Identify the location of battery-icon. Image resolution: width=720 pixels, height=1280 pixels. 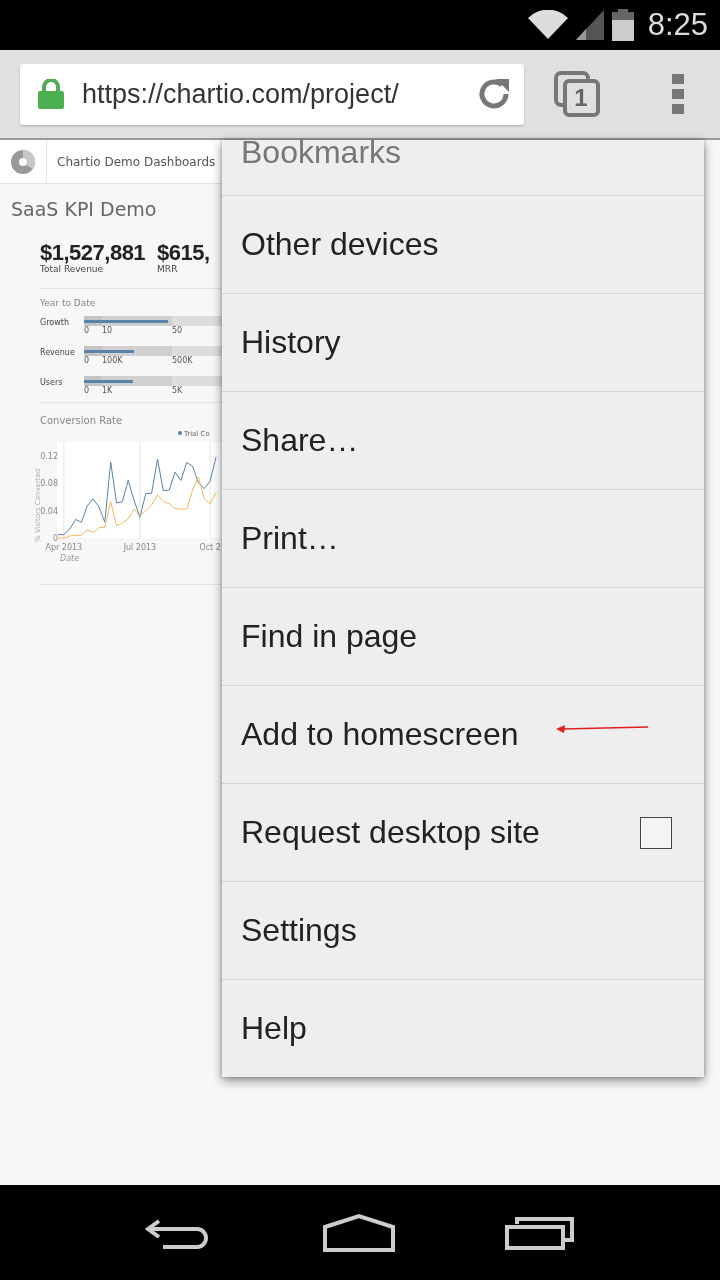
(622, 25).